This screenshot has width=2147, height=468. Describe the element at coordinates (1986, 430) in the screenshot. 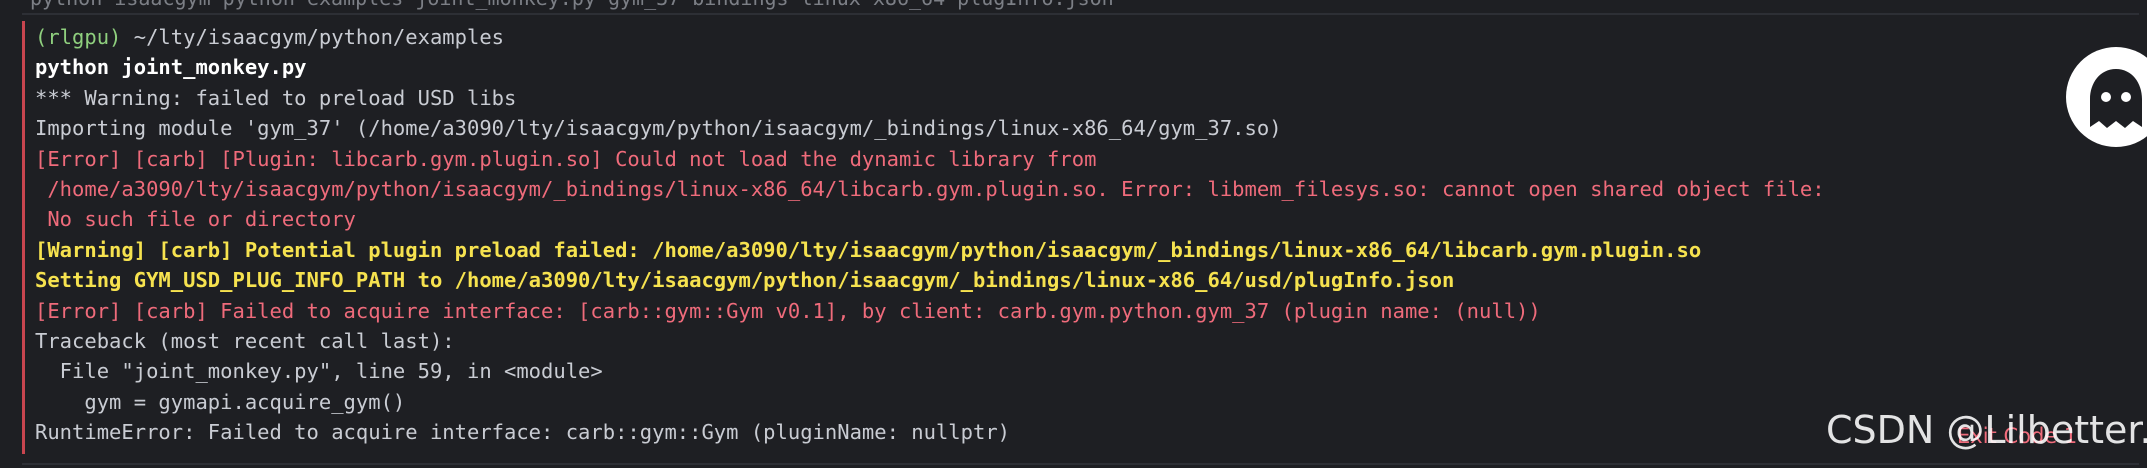

I see `csdn-watermark: CSDN @Lilbetter.` at that location.